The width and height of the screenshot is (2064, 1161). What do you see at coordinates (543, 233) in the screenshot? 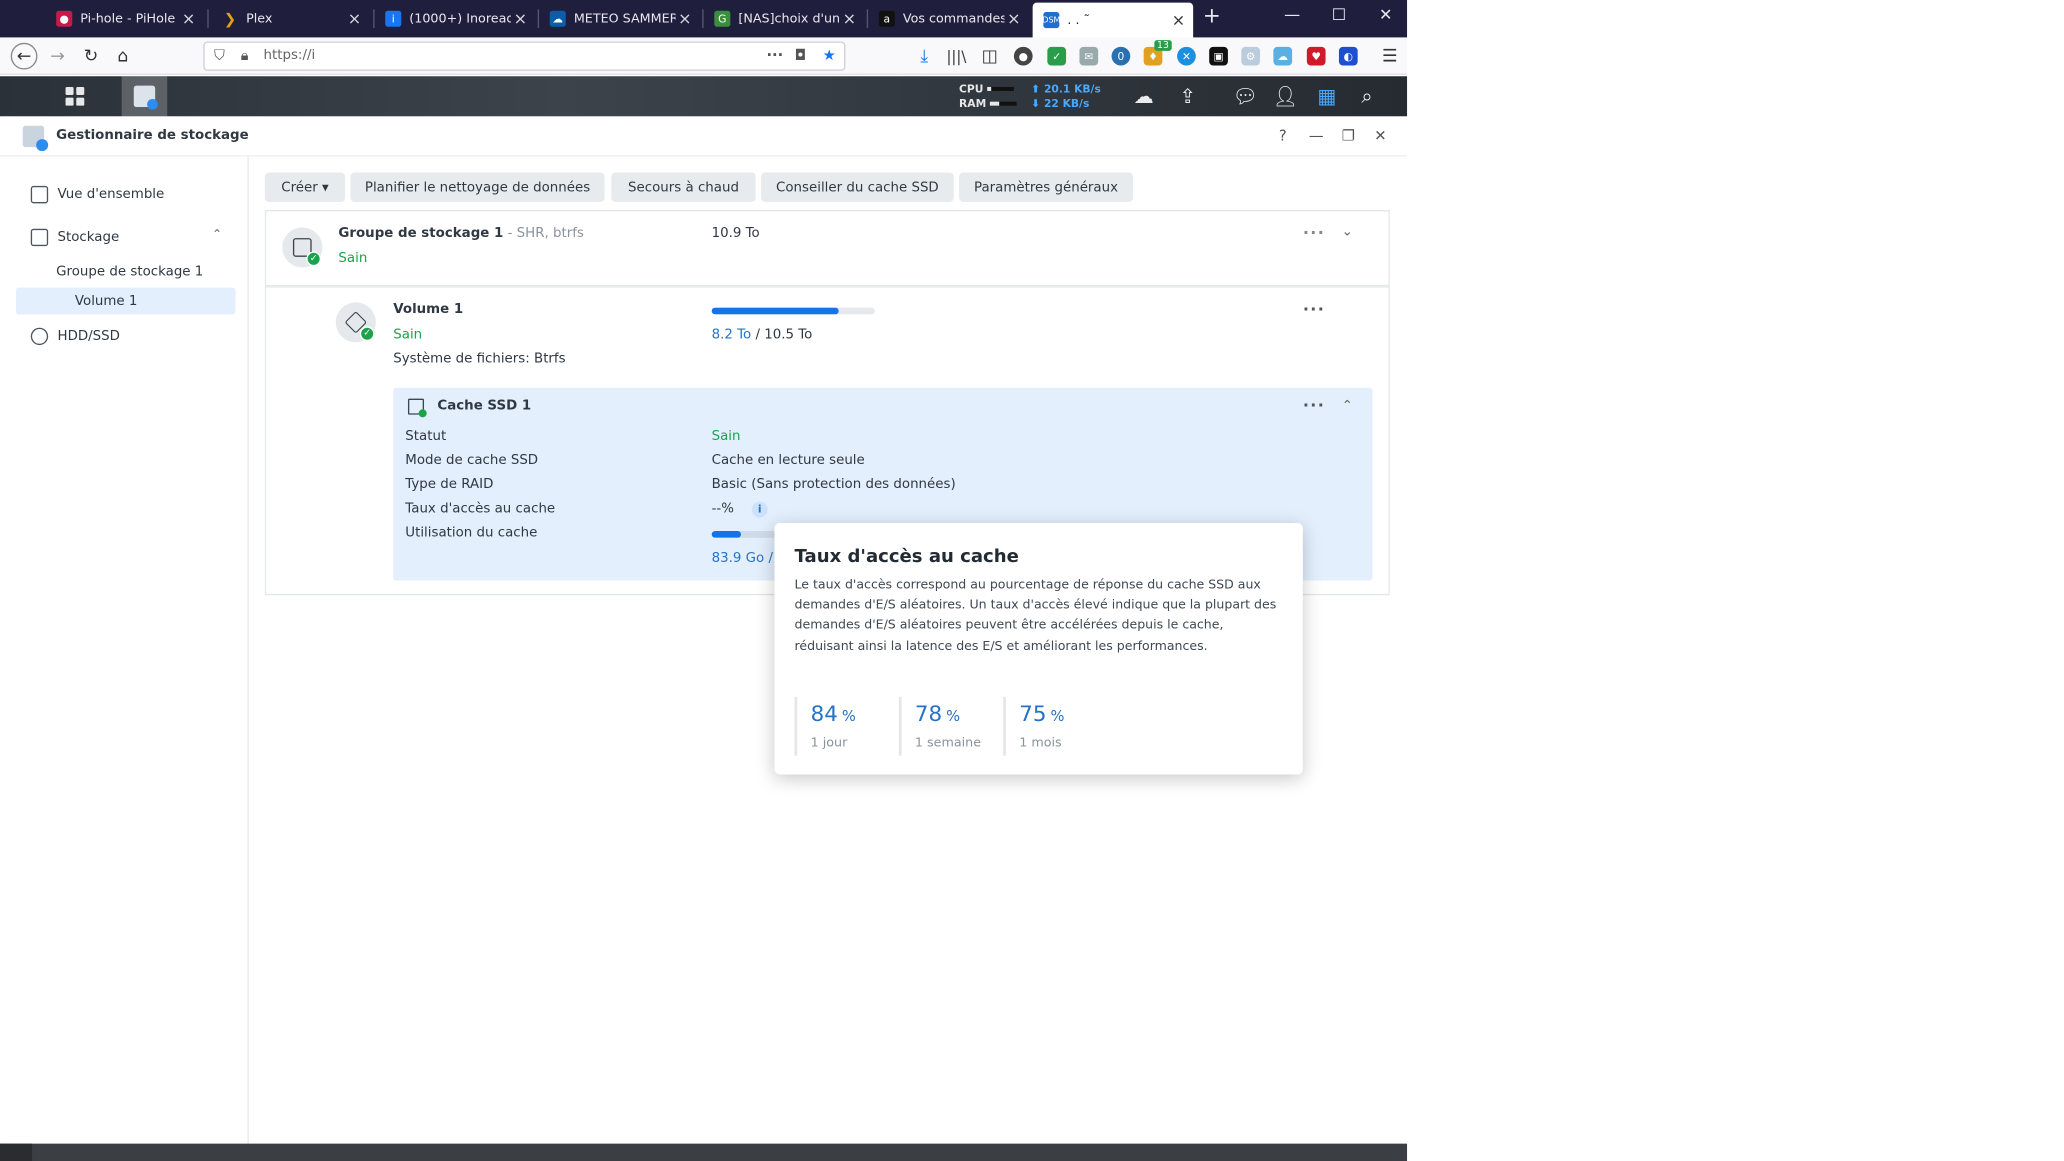
I see `pool-detail: - SHR, btrfs` at bounding box center [543, 233].